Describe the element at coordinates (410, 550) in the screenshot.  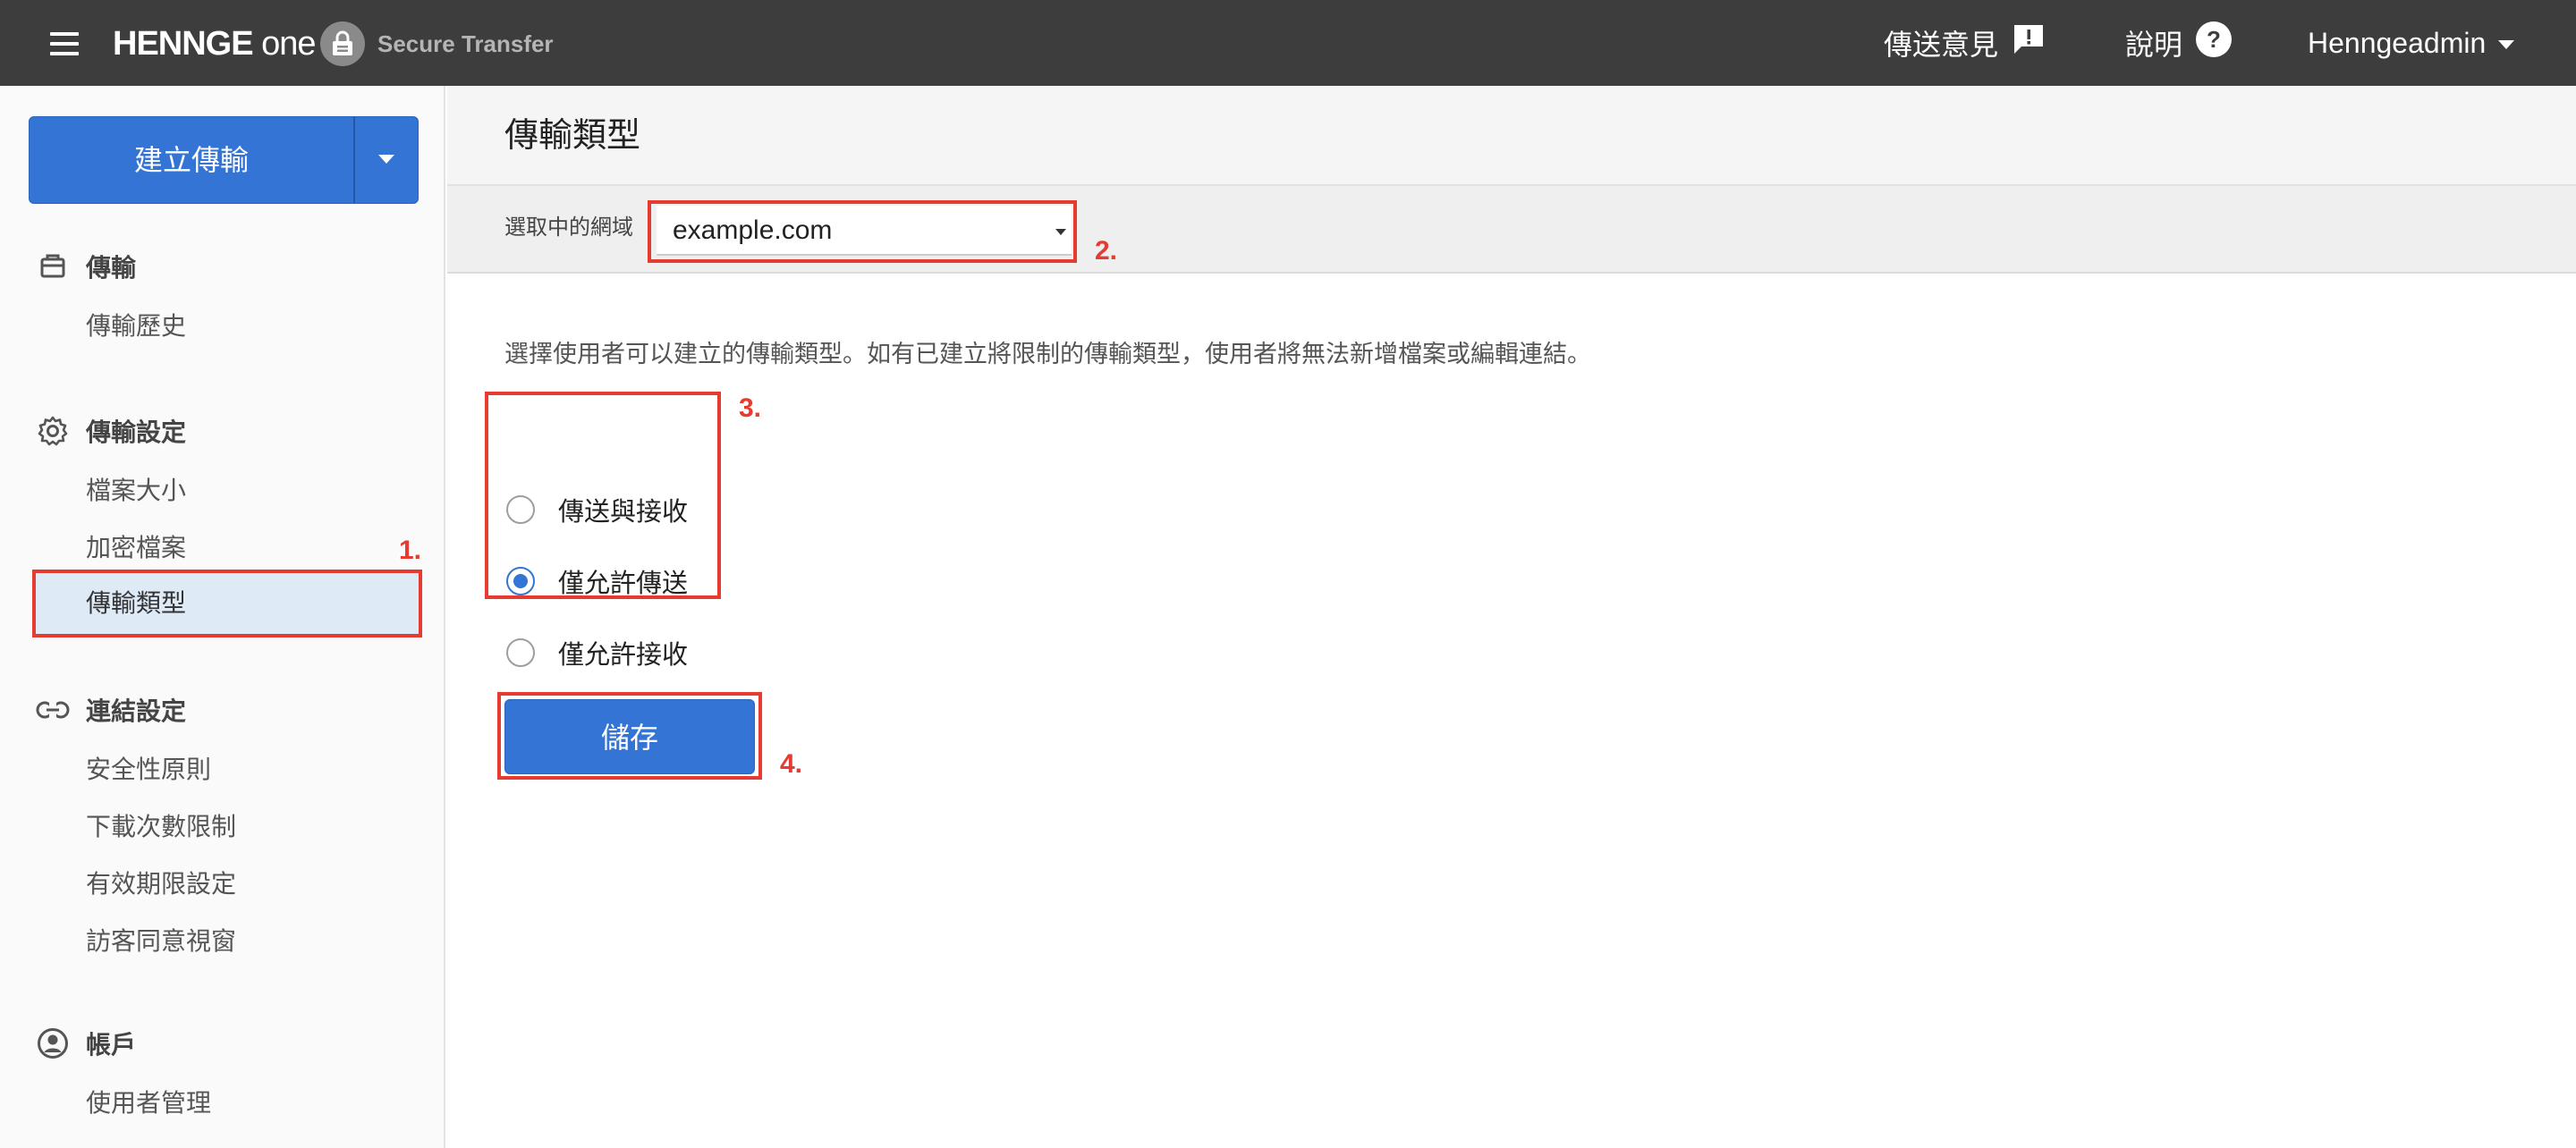
I see `annotation-label-1: 1.` at that location.